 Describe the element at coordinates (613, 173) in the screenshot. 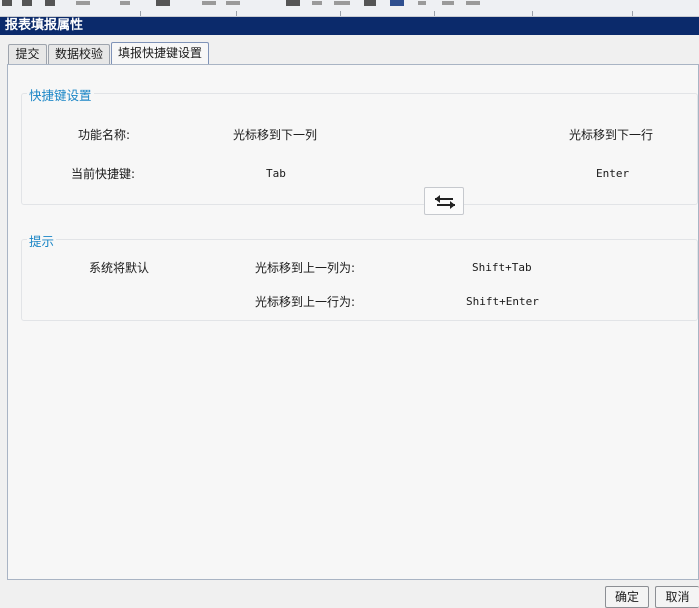

I see `shortcut-key-next-row: Enter` at that location.